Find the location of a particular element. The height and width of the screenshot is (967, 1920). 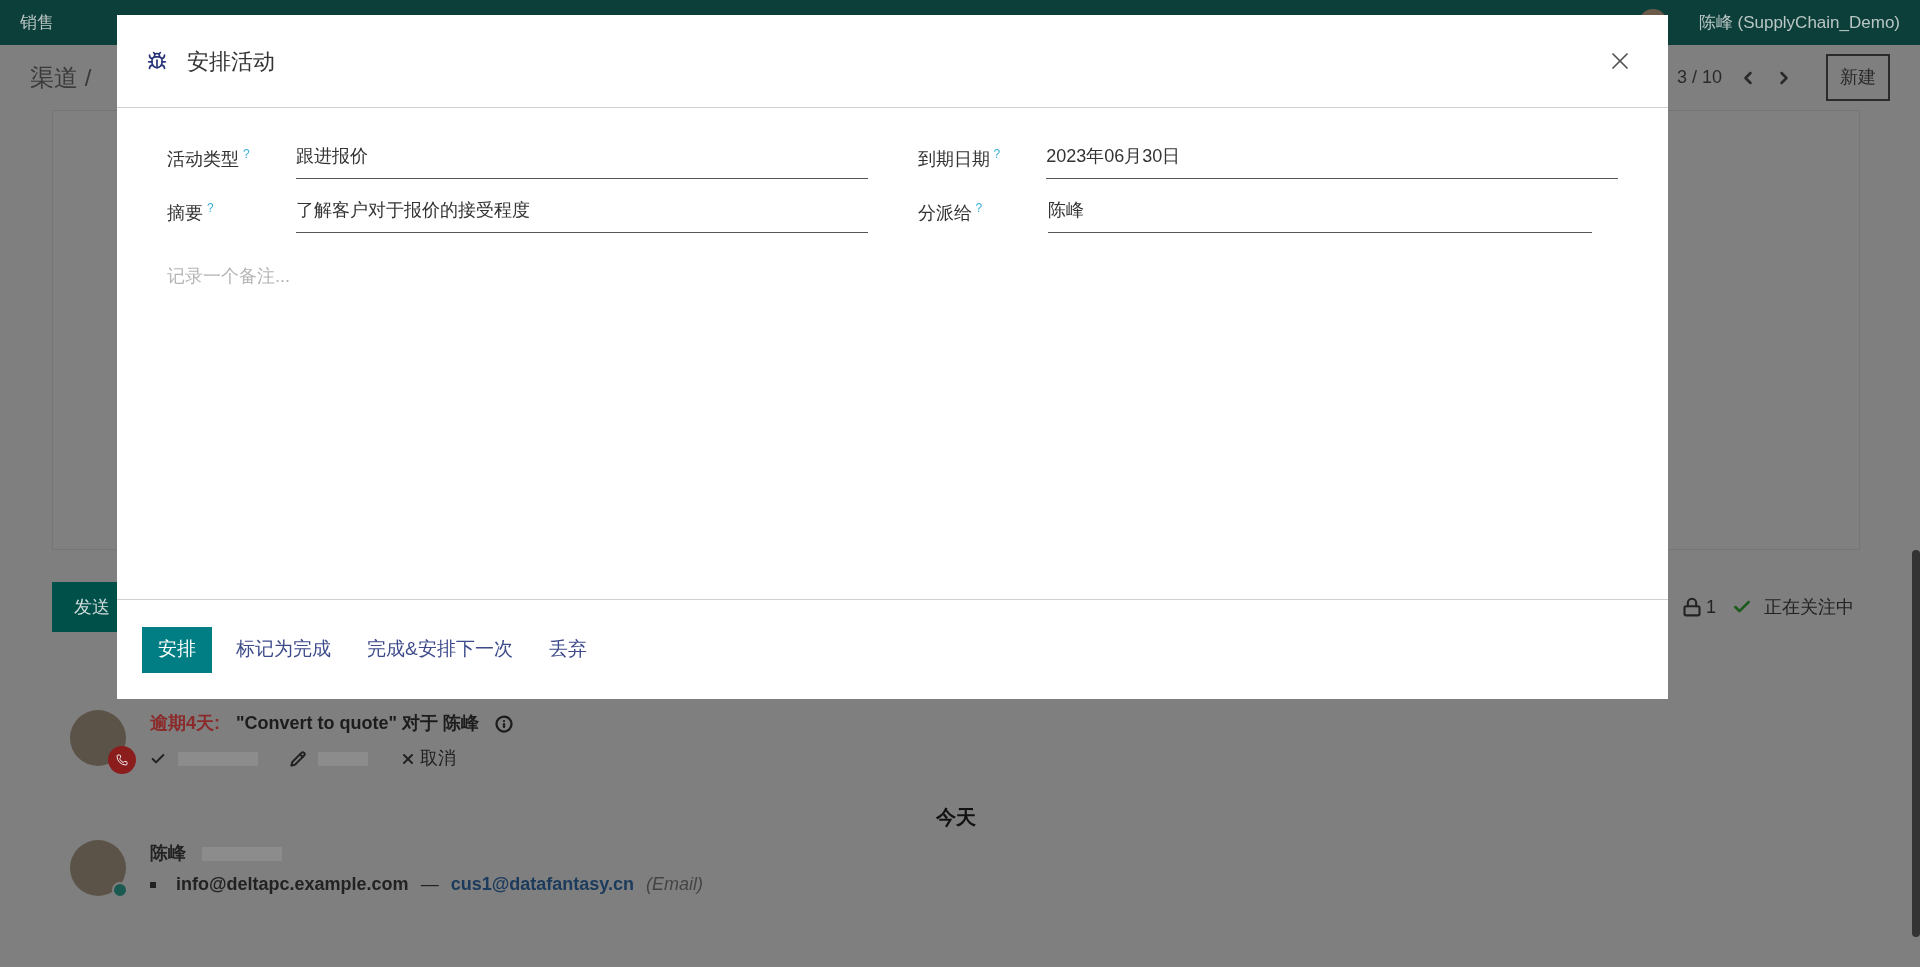

message-type: (Email) is located at coordinates (674, 884).